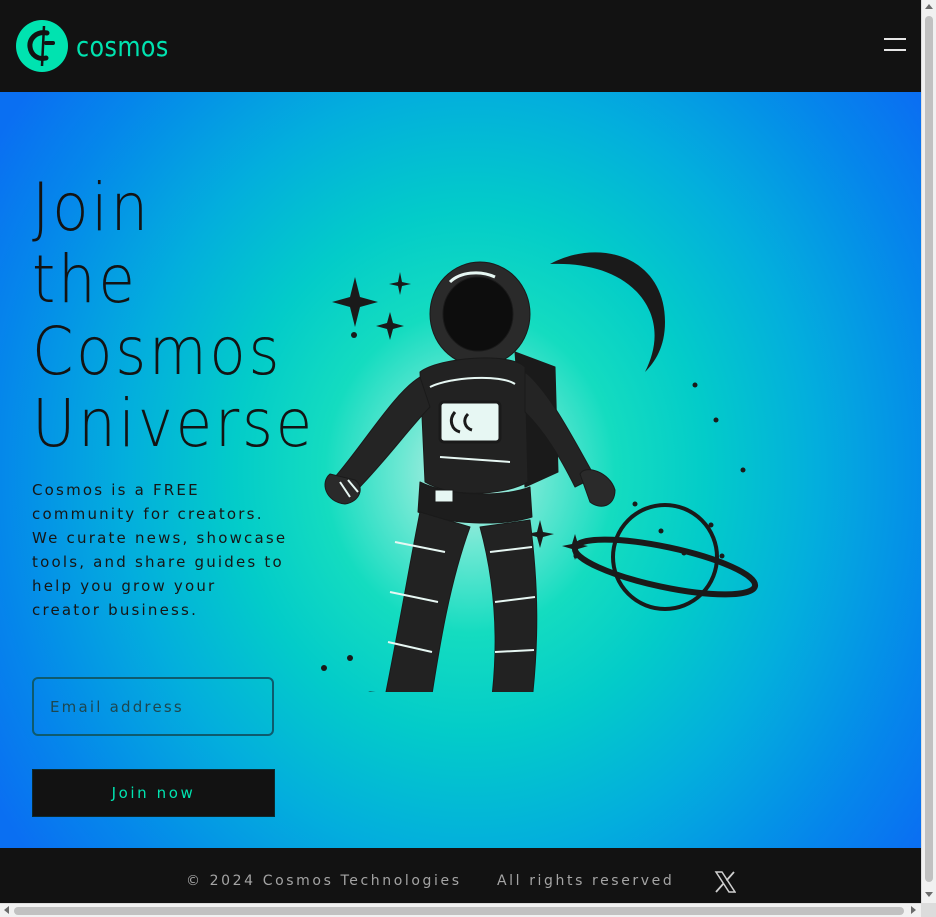 The width and height of the screenshot is (936, 917). I want to click on cosmos-logo-icon, so click(42, 46).